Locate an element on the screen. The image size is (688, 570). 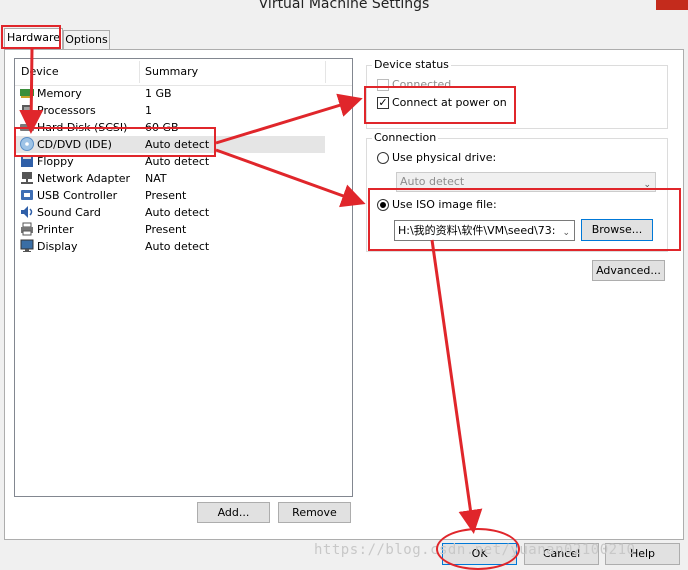
device-name: Memory is located at coordinates (59, 93).